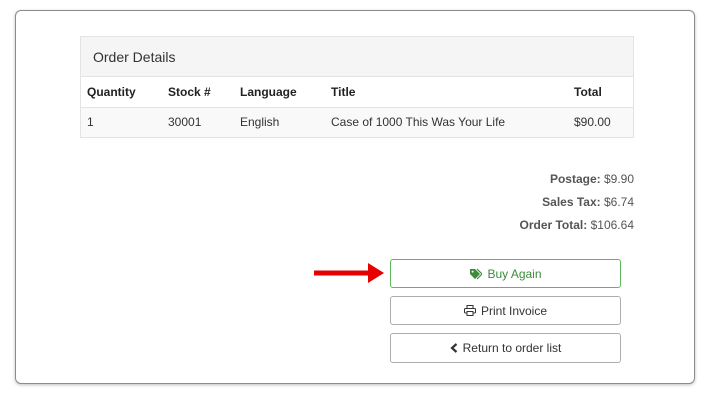 Image resolution: width=710 pixels, height=394 pixels. What do you see at coordinates (618, 202) in the screenshot?
I see `sales-tax-value: $6.74` at bounding box center [618, 202].